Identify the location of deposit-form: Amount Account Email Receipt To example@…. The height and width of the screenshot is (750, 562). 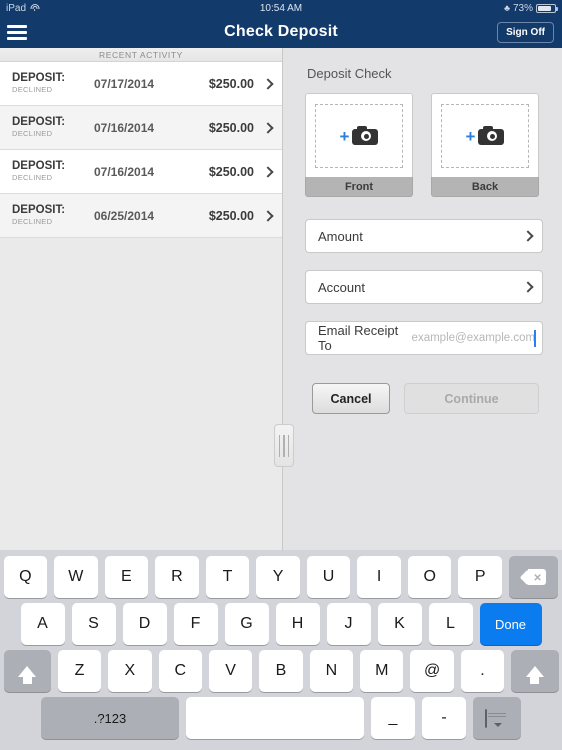
(423, 276).